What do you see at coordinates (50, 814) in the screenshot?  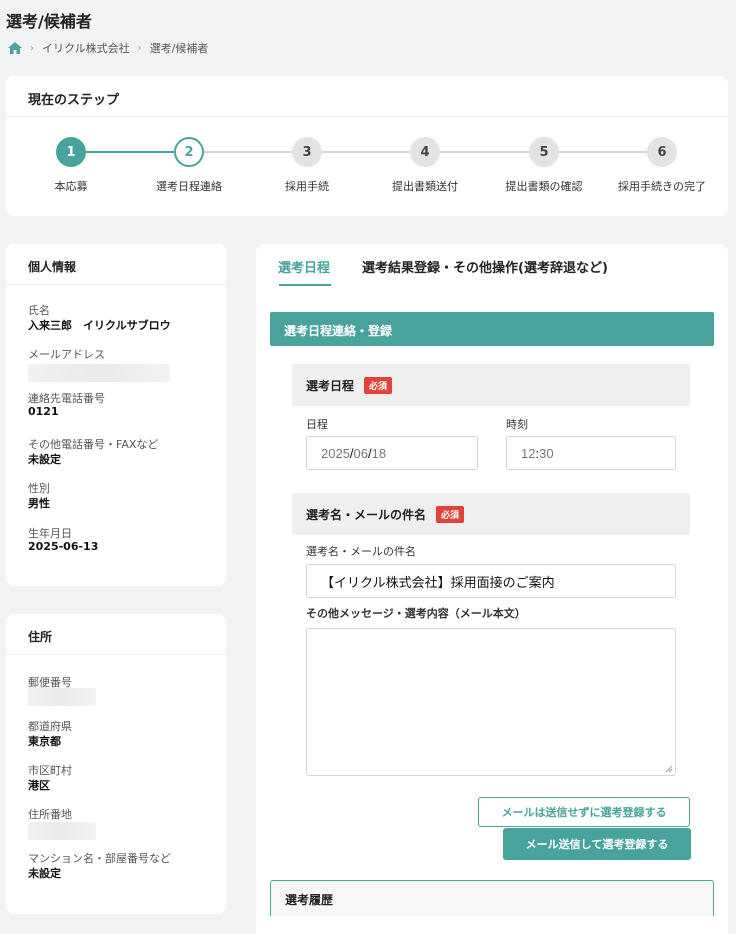 I see `street-label: 住所番地` at bounding box center [50, 814].